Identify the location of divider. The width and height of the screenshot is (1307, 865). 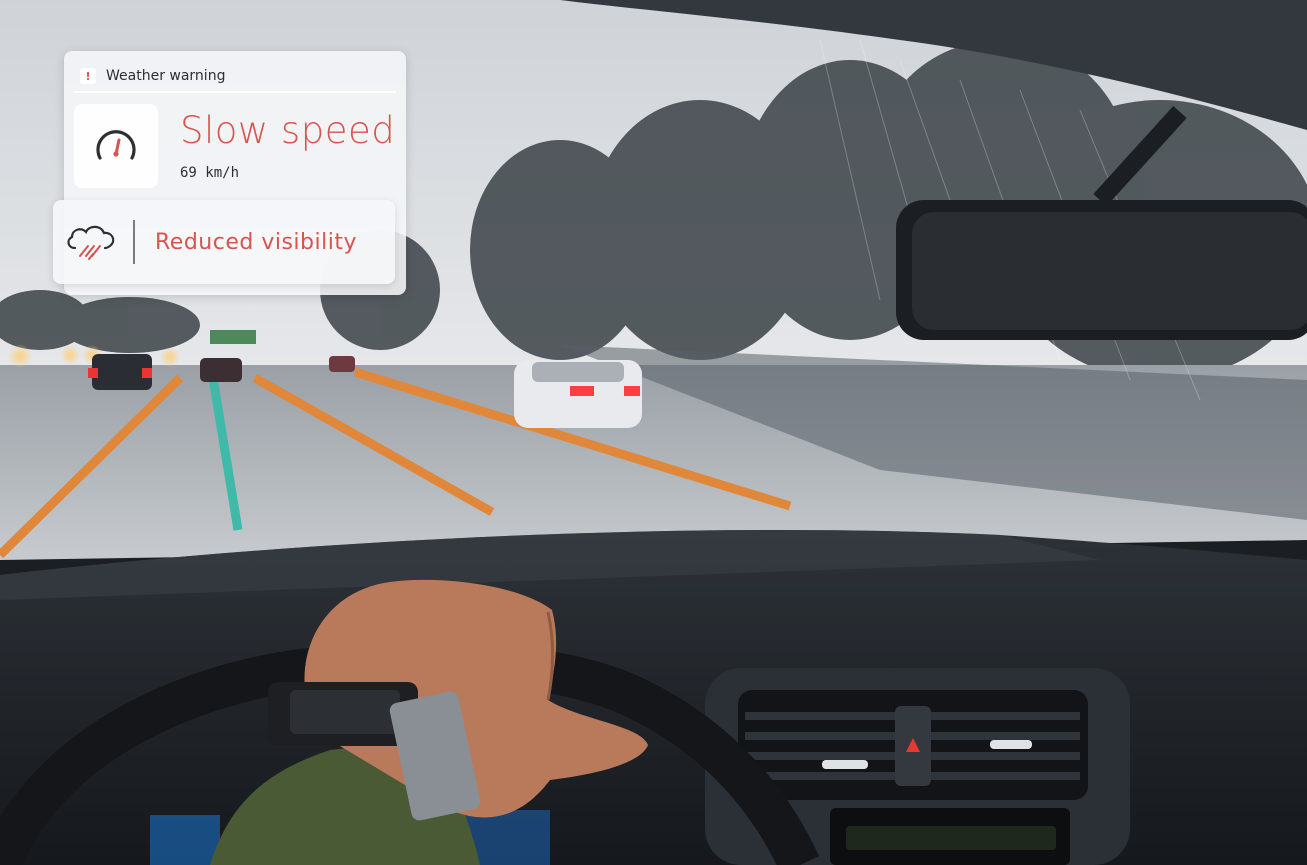
(134, 242).